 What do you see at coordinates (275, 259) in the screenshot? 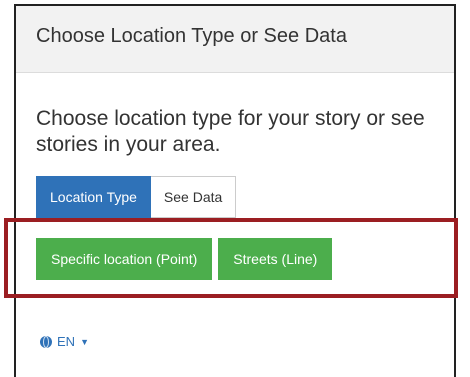
I see `streets-line-button: Streets (Line)` at bounding box center [275, 259].